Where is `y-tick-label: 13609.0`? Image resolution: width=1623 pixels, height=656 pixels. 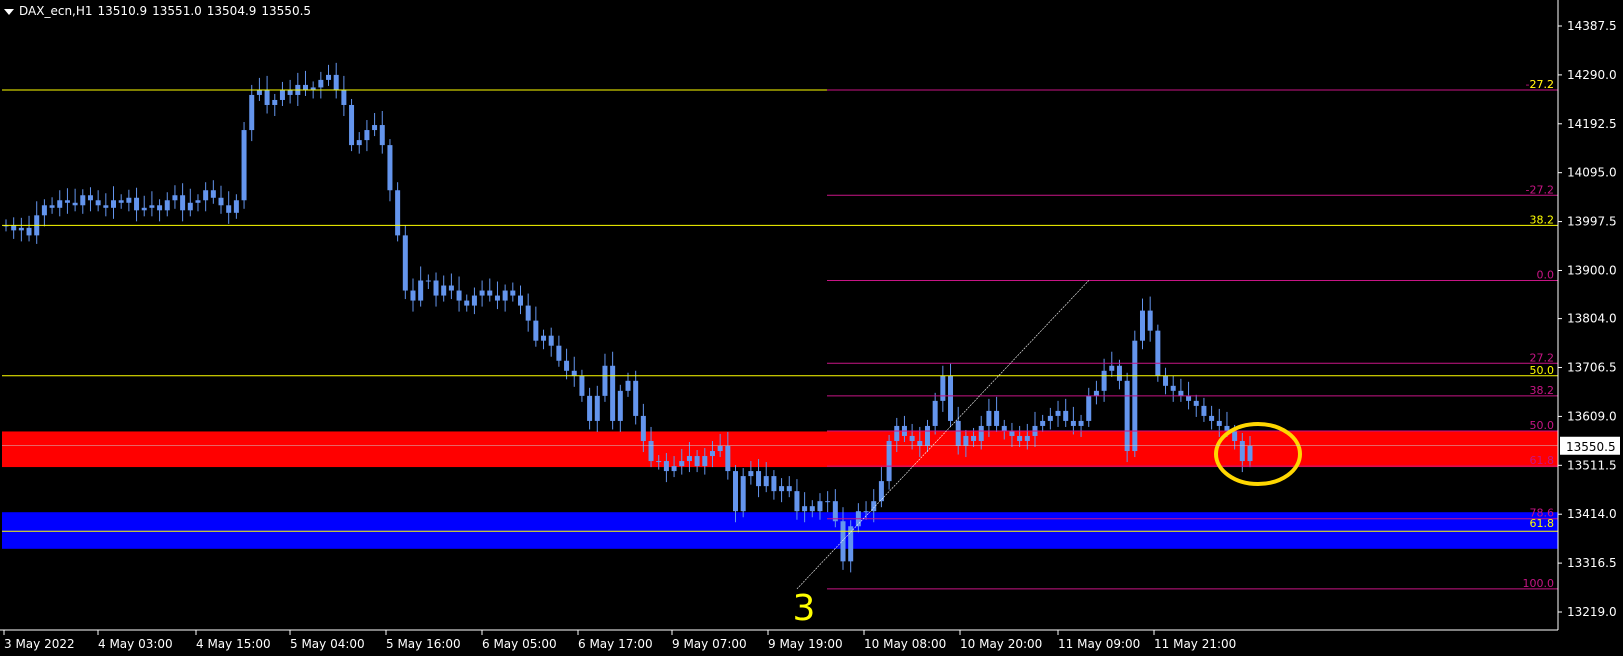
y-tick-label: 13609.0 is located at coordinates (1592, 416).